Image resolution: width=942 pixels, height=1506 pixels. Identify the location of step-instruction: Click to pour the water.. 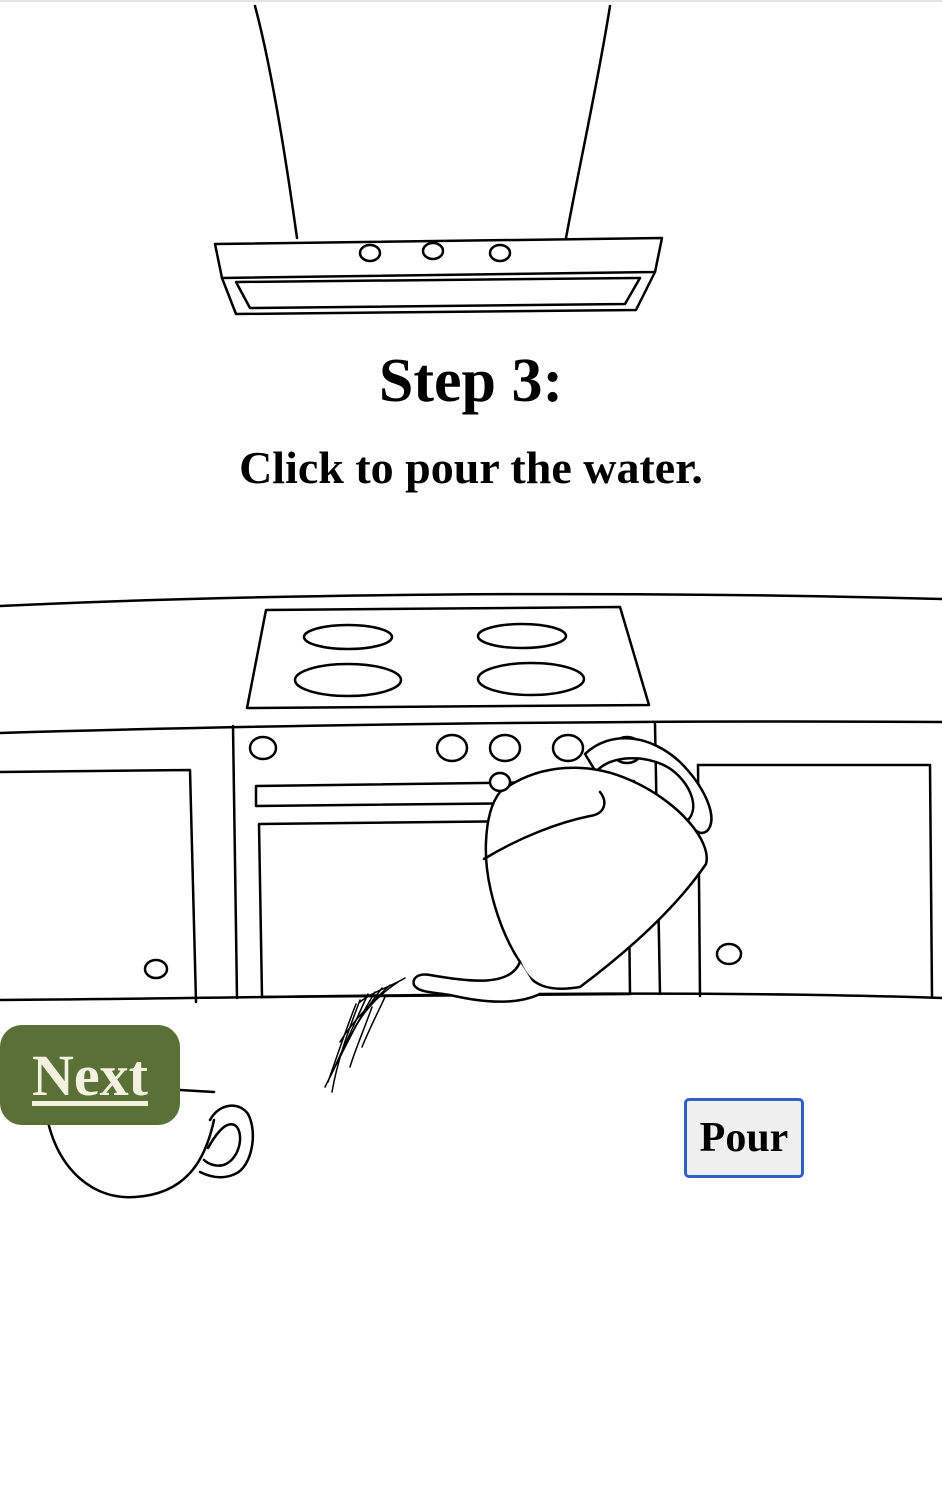
(471, 467).